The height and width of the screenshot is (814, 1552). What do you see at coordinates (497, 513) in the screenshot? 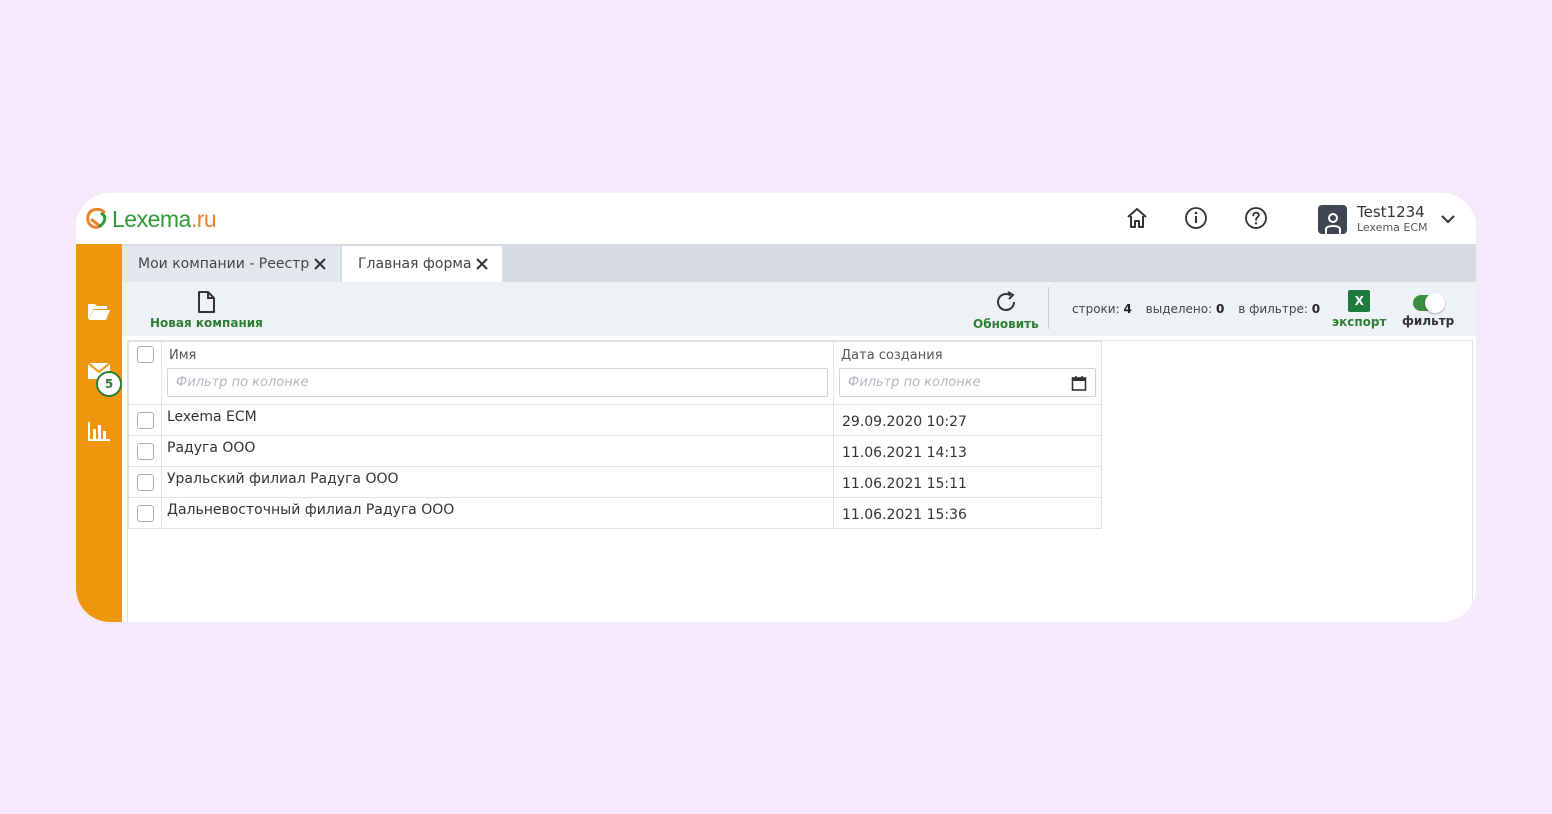
I see `cell-name: Дальневосточный филиал Радуга ООО` at bounding box center [497, 513].